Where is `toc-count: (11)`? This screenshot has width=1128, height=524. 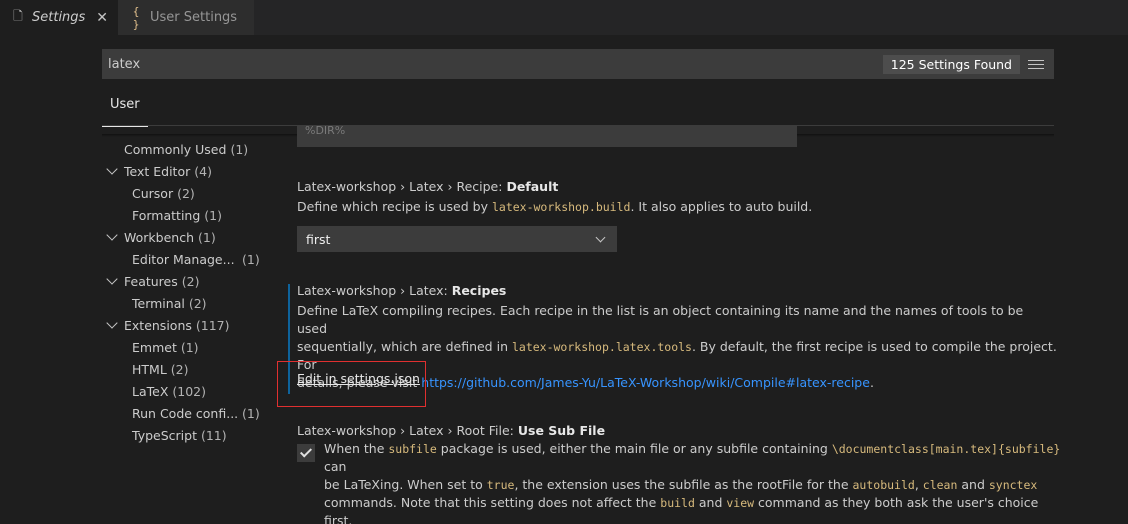 toc-count: (11) is located at coordinates (213, 435).